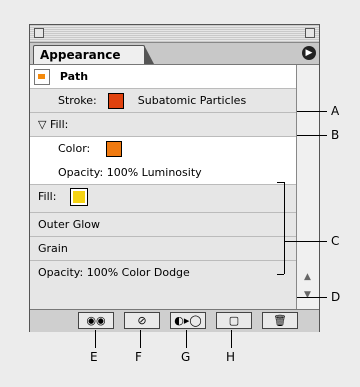  Describe the element at coordinates (113, 149) in the screenshot. I see `fill-color-swatch` at that location.